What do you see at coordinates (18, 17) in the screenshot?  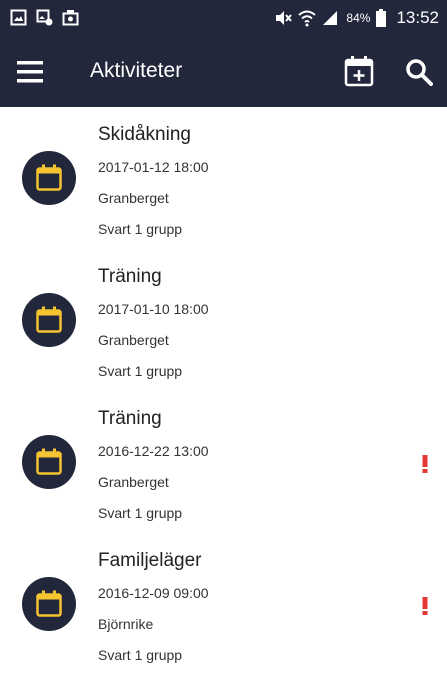 I see `gallery-icon` at bounding box center [18, 17].